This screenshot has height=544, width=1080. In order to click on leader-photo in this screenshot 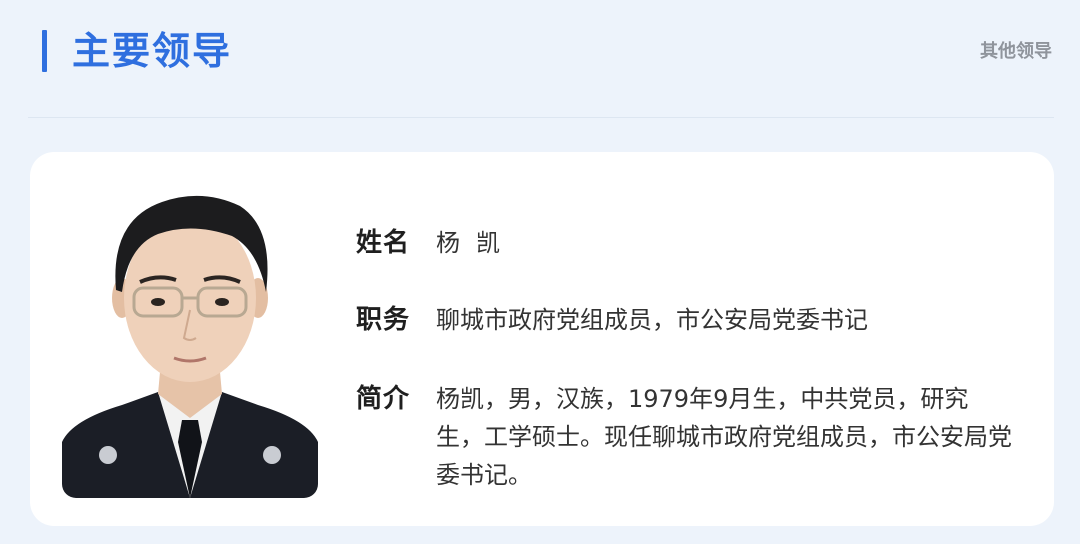, I will do `click(190, 339)`.